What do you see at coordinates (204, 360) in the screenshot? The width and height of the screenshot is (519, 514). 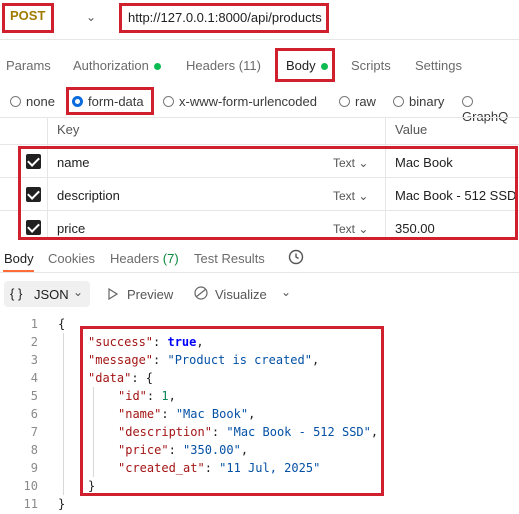 I see `code-line: "message": "Product is created",` at bounding box center [204, 360].